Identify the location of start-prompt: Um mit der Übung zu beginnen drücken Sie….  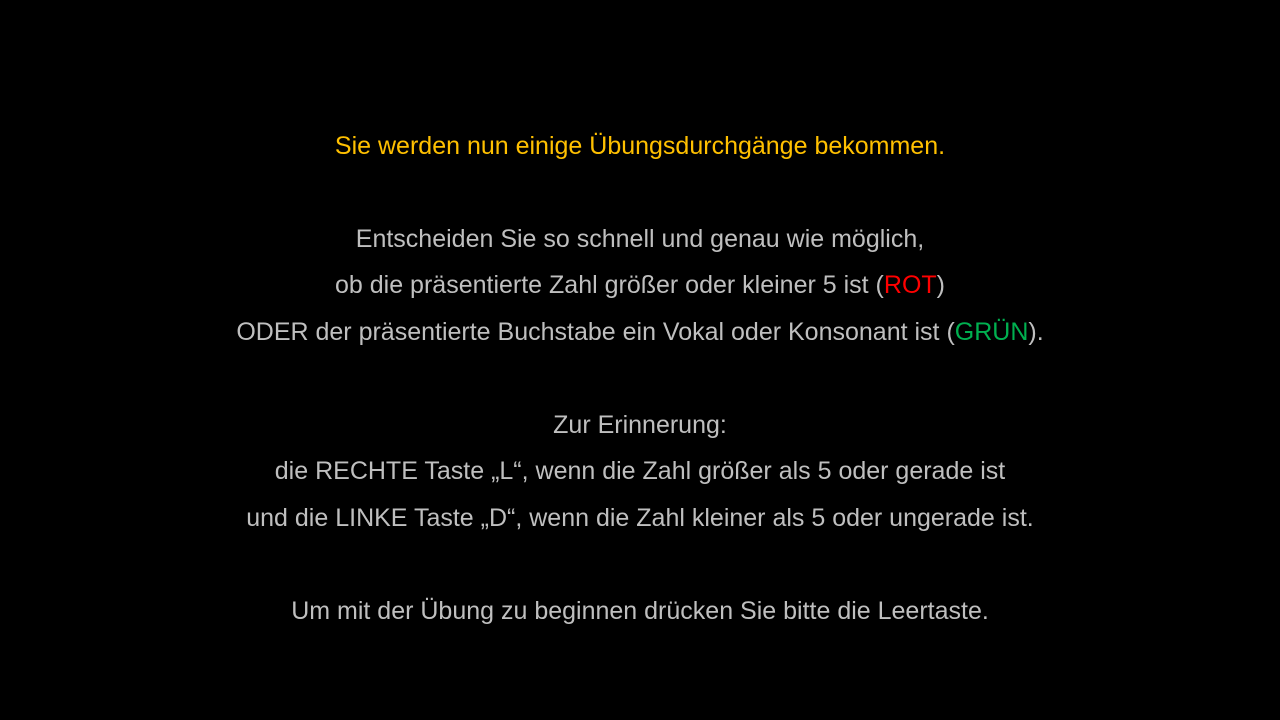
(640, 611).